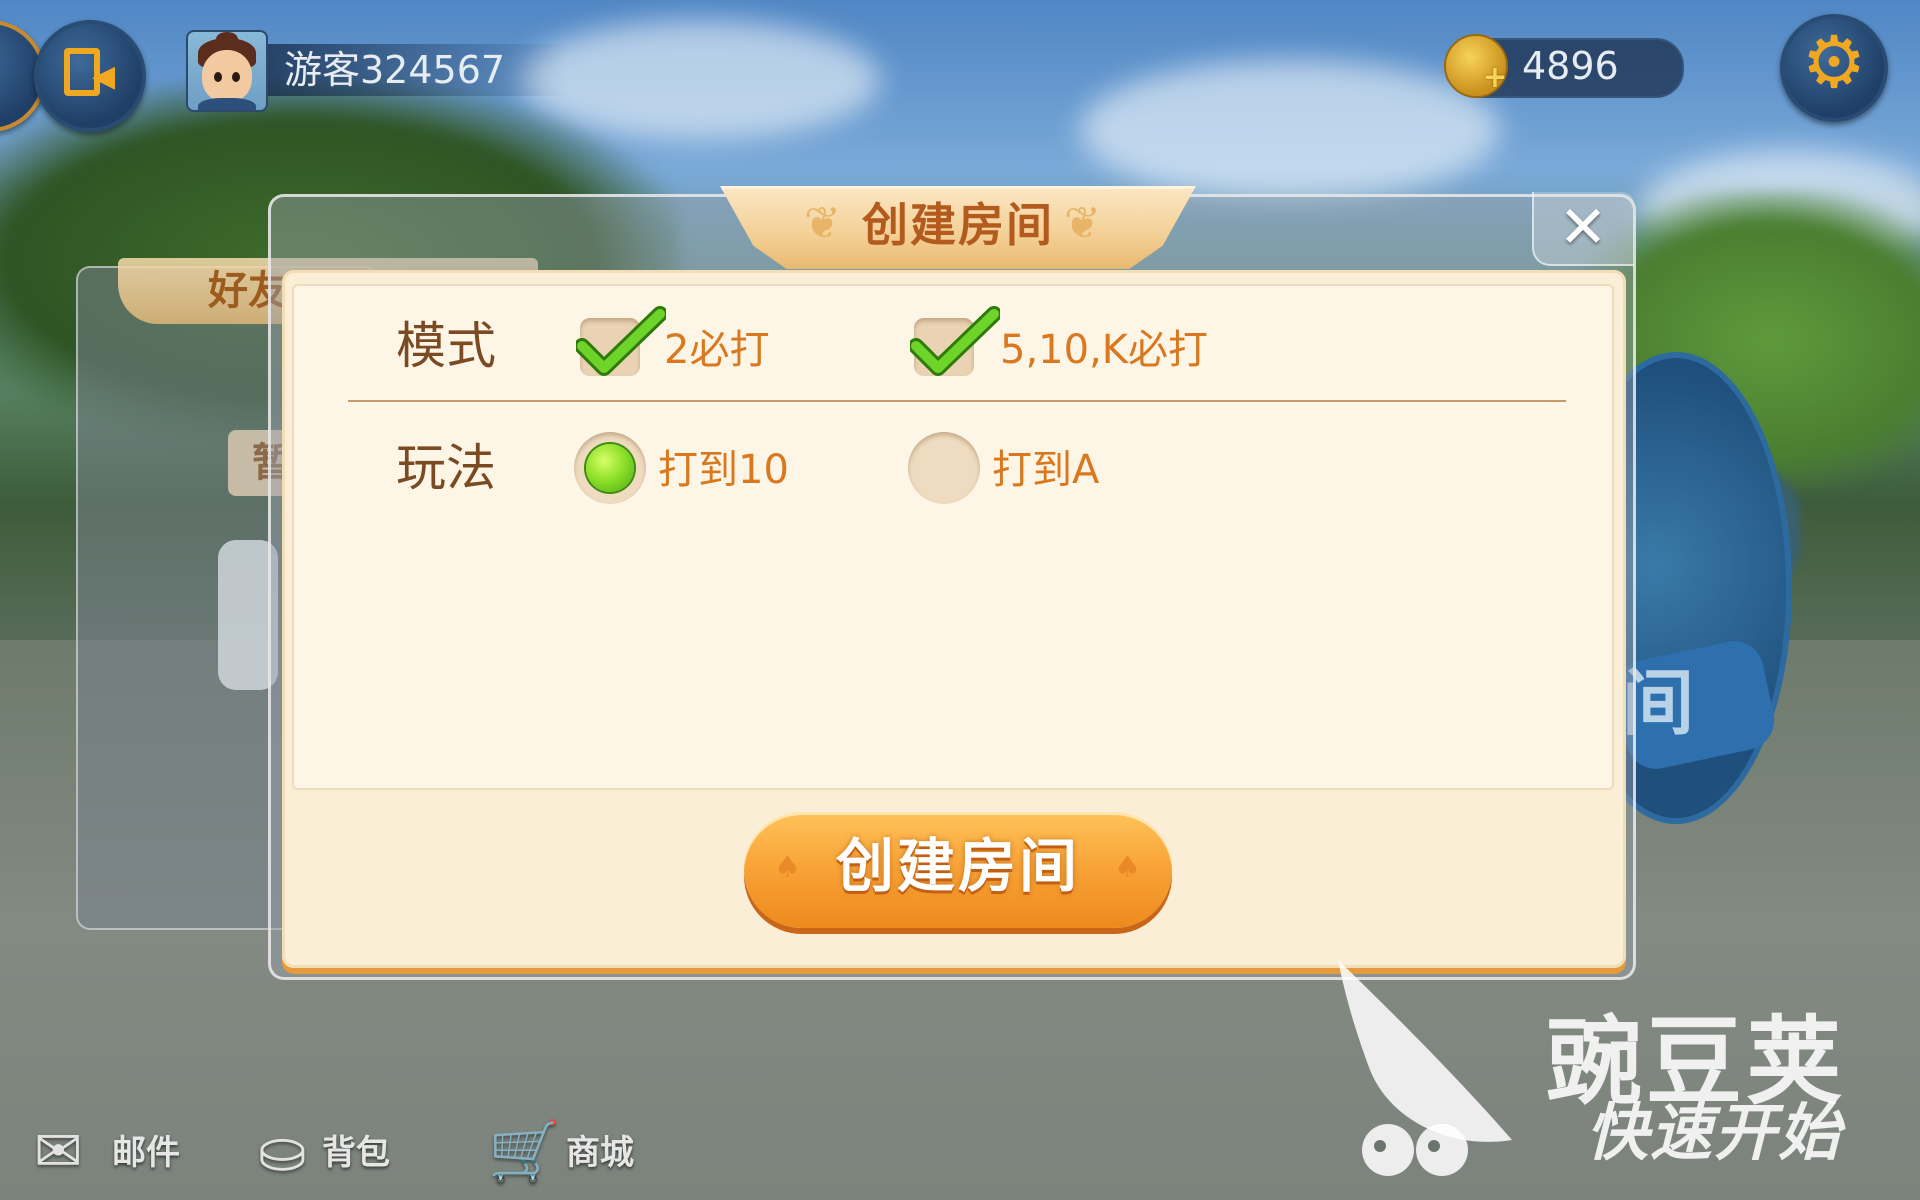 This screenshot has width=1920, height=1200. What do you see at coordinates (1425, 1068) in the screenshot?
I see `watermark-pea-logo` at bounding box center [1425, 1068].